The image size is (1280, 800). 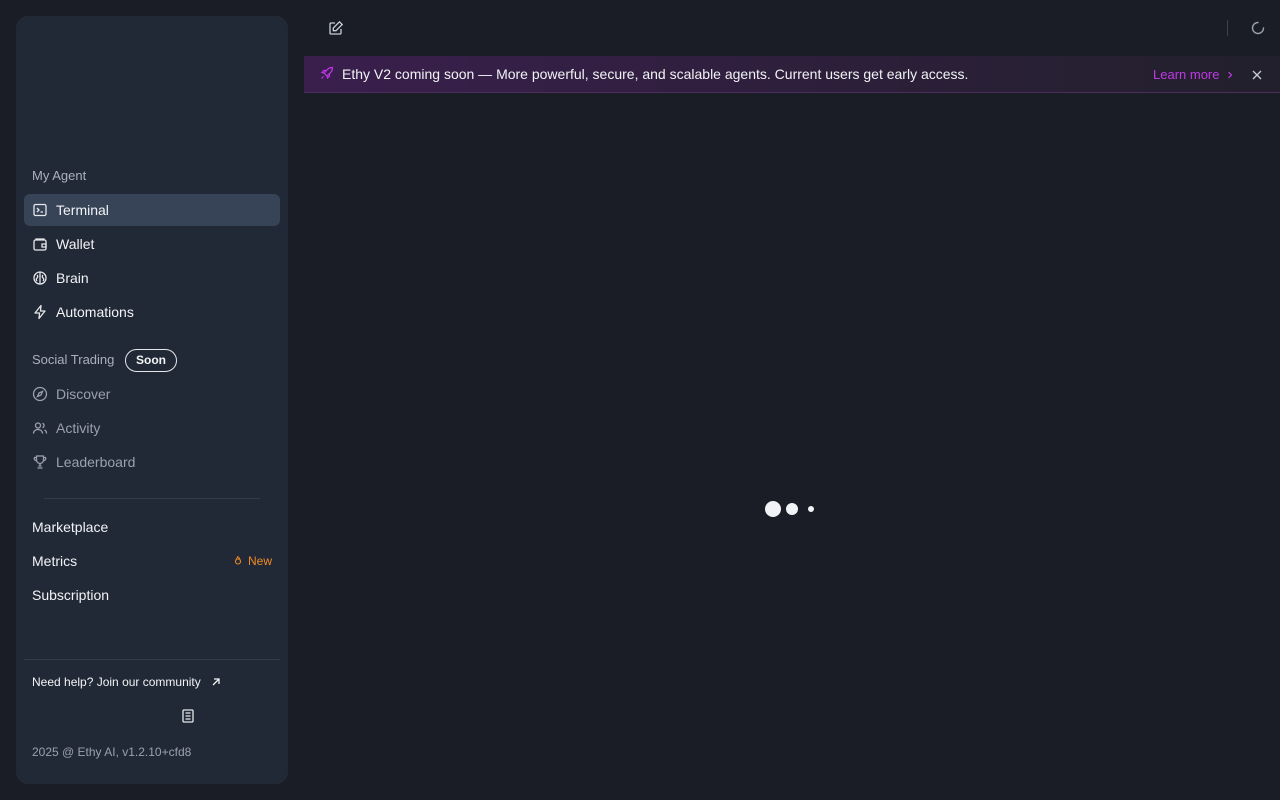 I want to click on zap-icon, so click(x=40, y=312).